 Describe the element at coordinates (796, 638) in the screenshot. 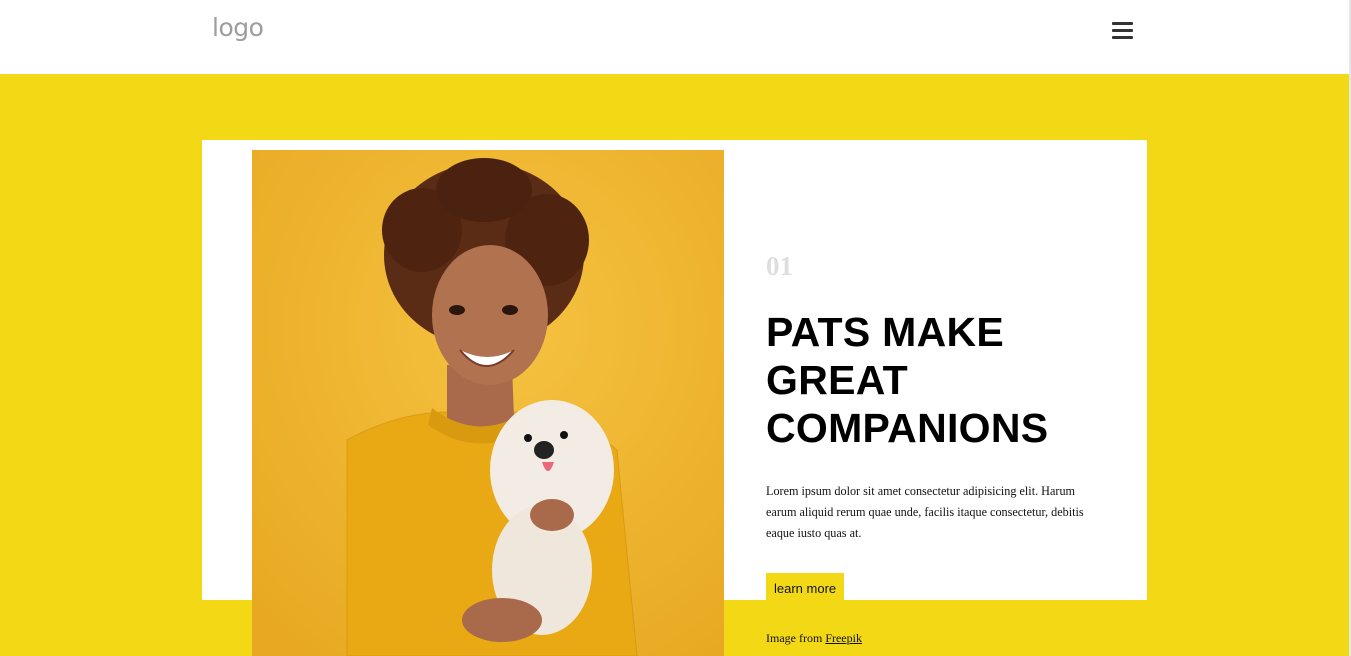

I see `credit-prefix: Image from` at that location.